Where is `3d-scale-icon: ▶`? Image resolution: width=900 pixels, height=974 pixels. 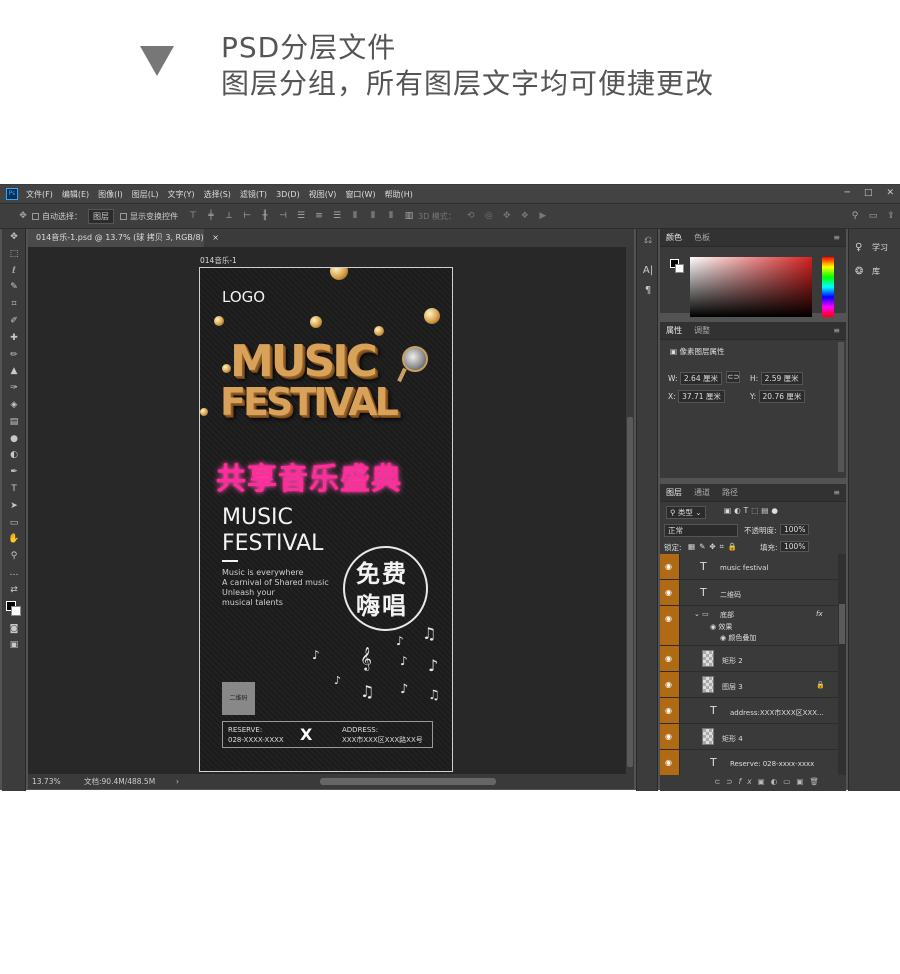
3d-scale-icon: ▶ is located at coordinates (543, 216).